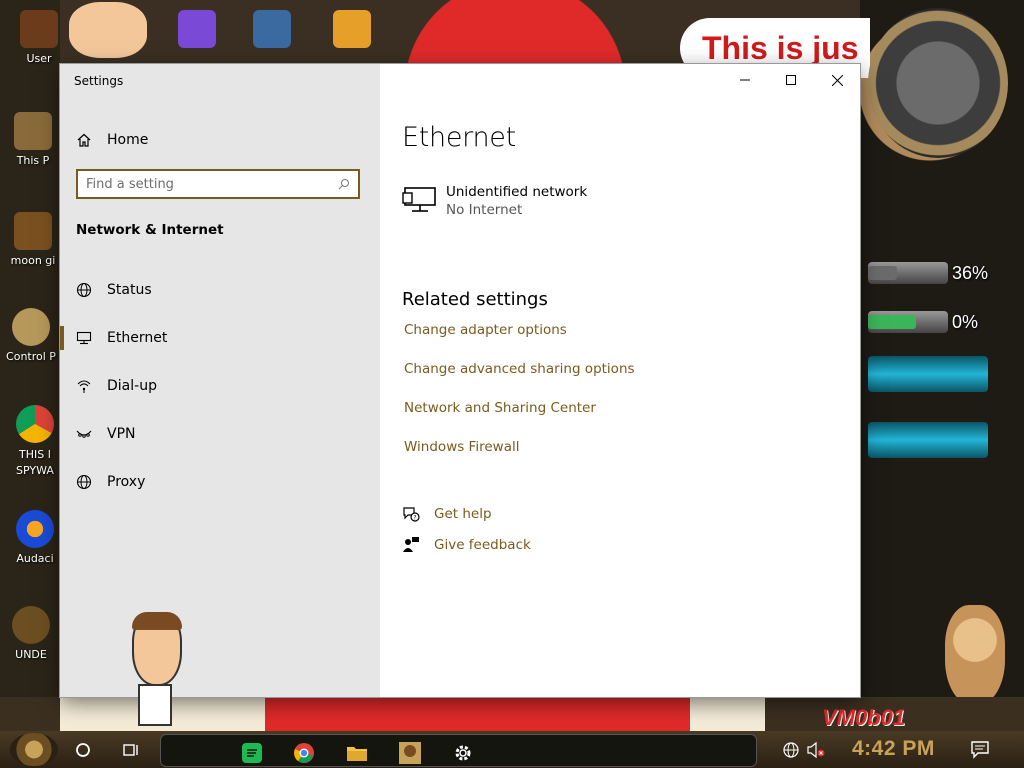  What do you see at coordinates (908, 273) in the screenshot?
I see `cpu-gauge` at bounding box center [908, 273].